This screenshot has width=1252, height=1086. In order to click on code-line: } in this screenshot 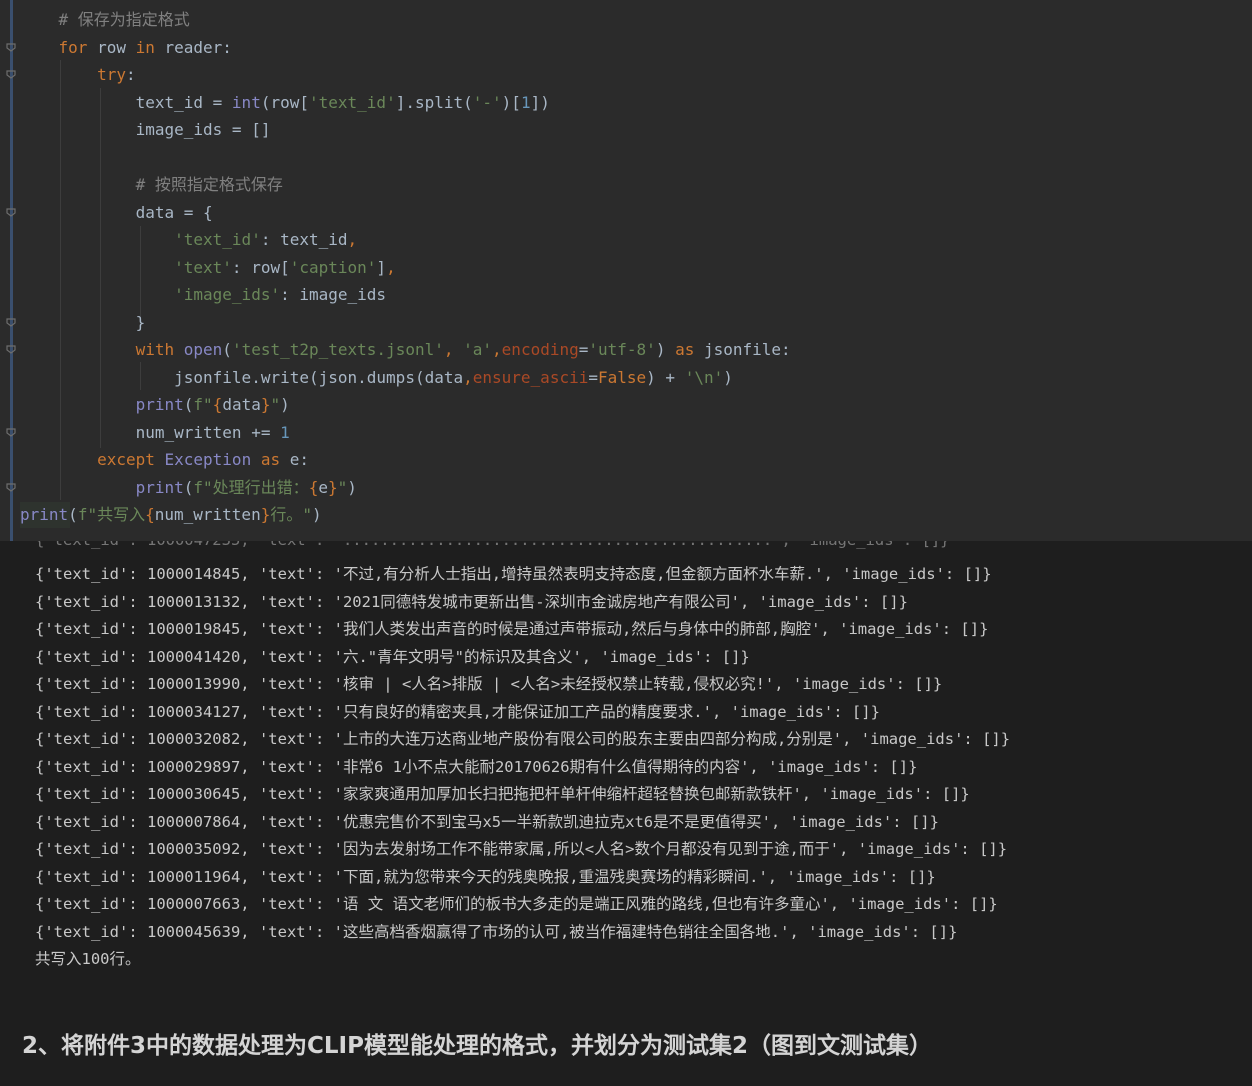, I will do `click(83, 323)`.